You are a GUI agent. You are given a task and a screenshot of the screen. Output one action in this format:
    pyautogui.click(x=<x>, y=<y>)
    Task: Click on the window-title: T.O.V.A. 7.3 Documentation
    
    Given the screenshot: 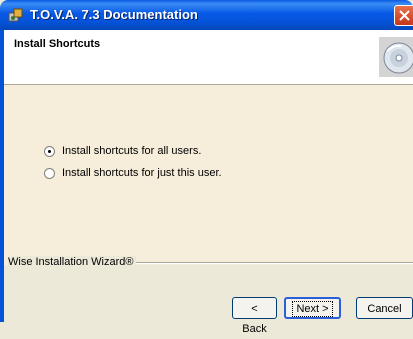 What is the action you would take?
    pyautogui.click(x=114, y=14)
    